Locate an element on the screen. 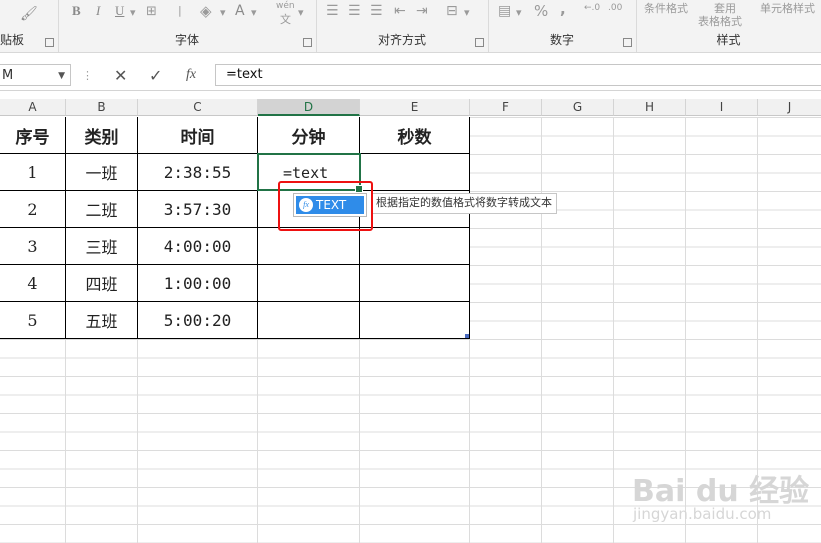 The image size is (821, 543). column-header-i: I is located at coordinates (722, 107).